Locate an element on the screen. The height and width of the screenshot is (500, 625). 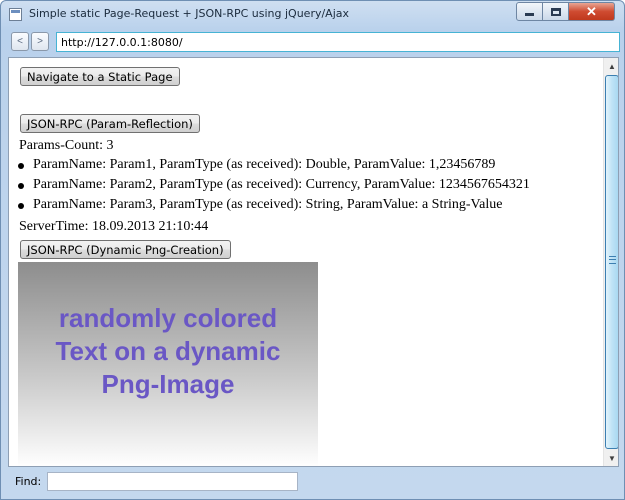
scroll-up-icon: ▲ is located at coordinates (611, 66).